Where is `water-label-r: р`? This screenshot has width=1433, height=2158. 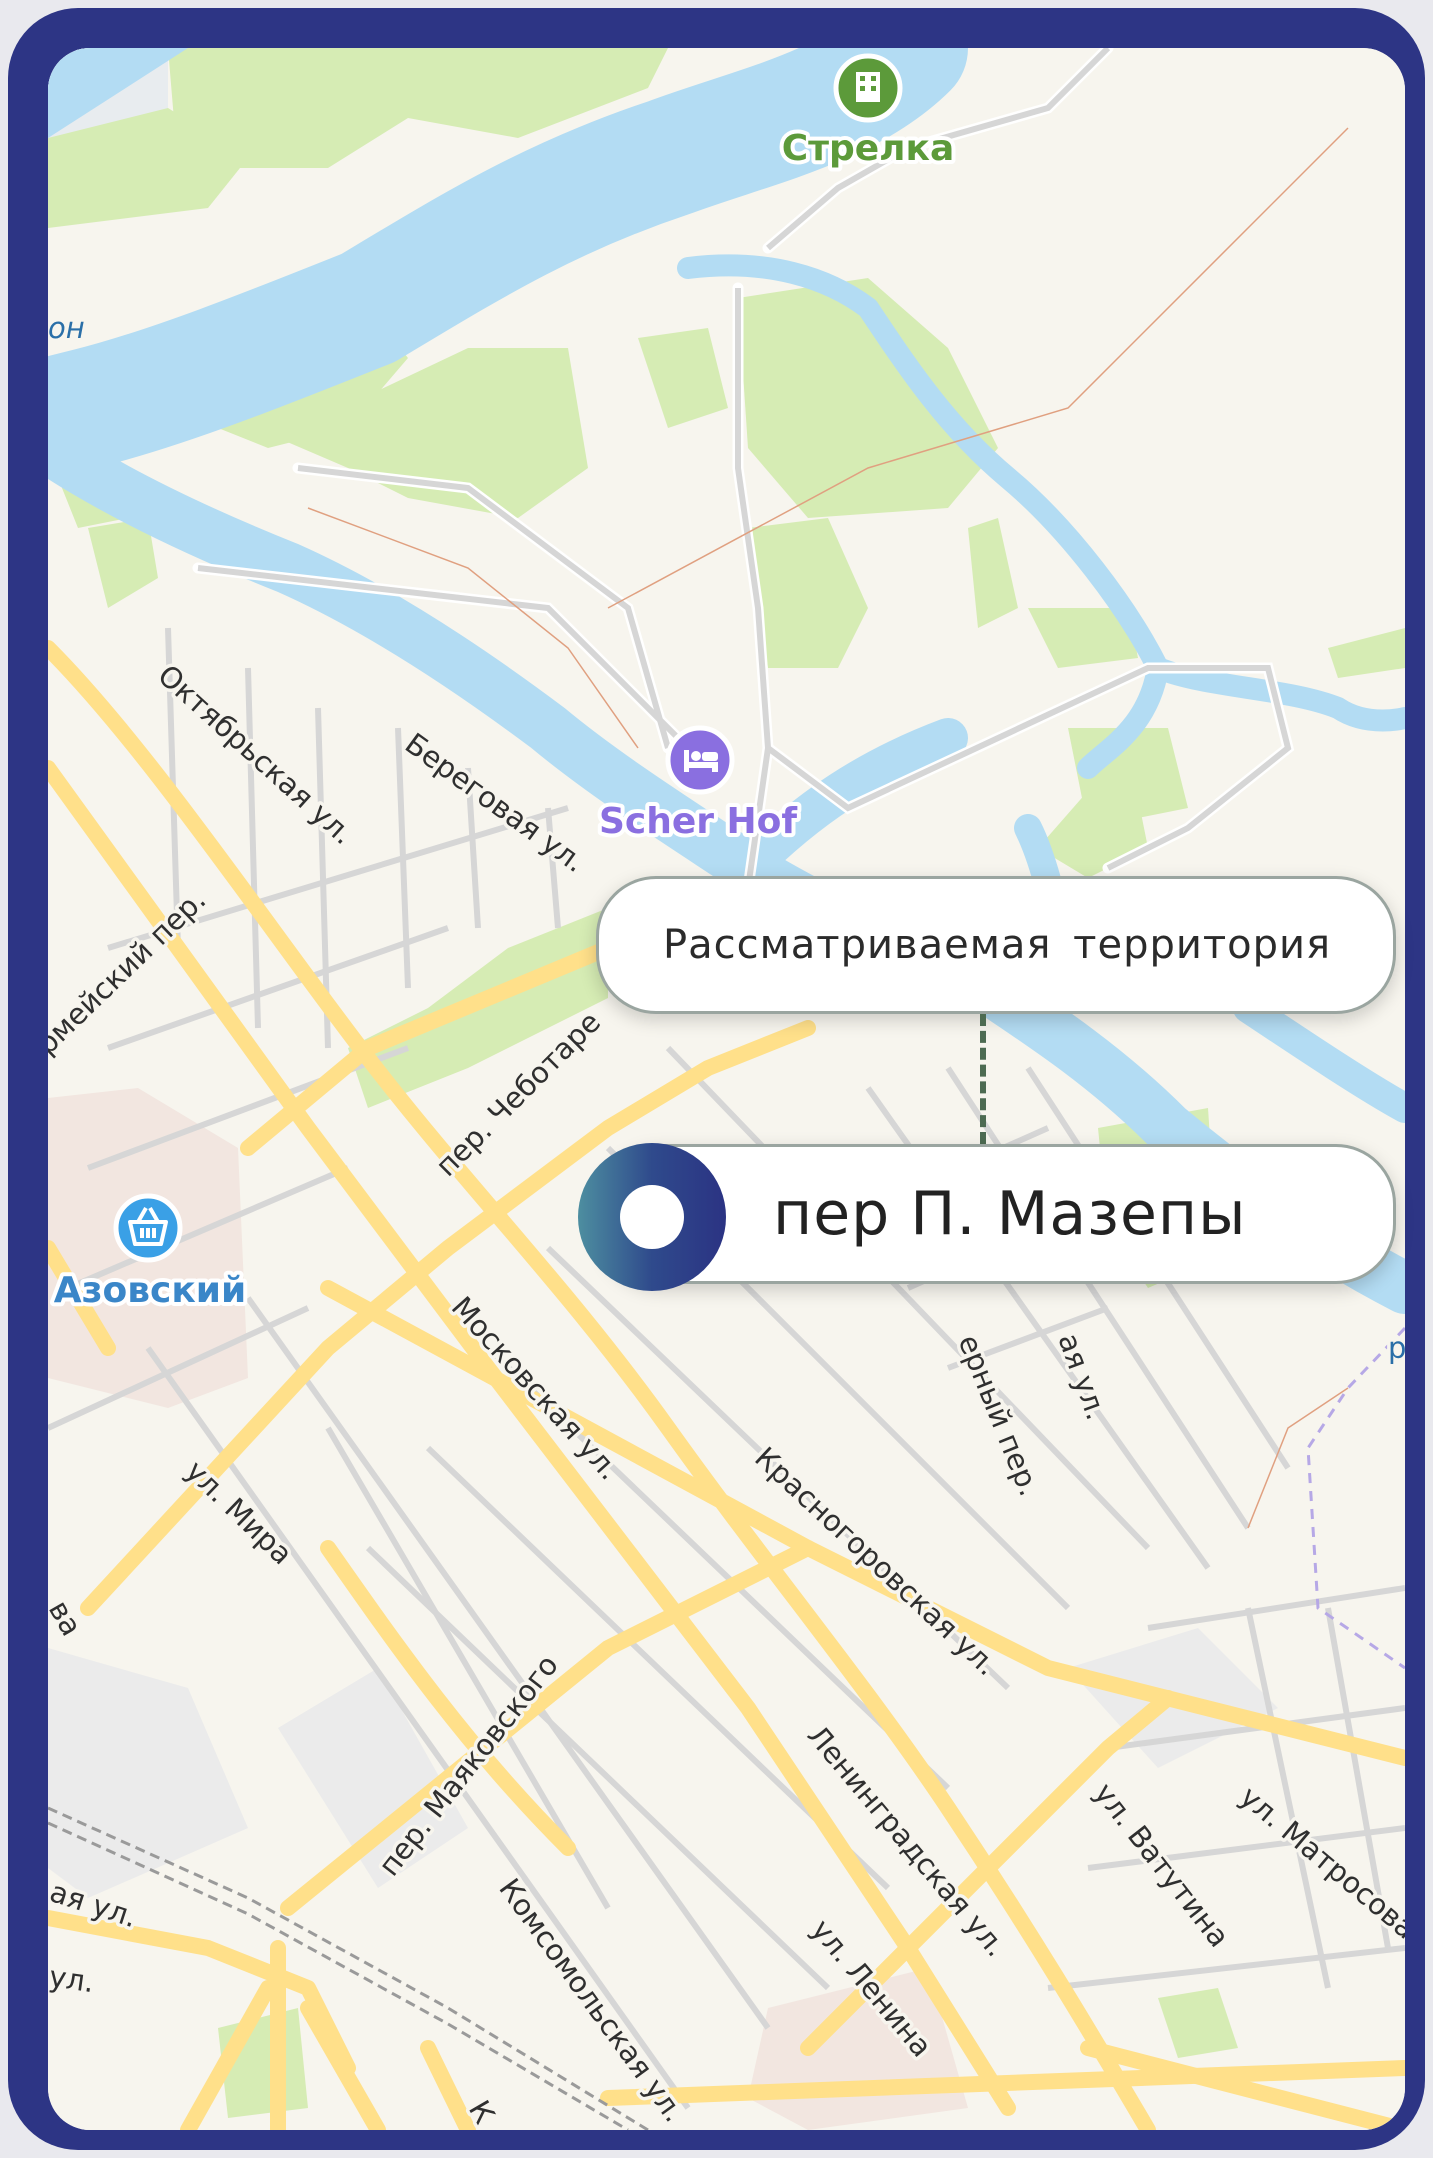
water-label-r: р is located at coordinates (1396, 1348).